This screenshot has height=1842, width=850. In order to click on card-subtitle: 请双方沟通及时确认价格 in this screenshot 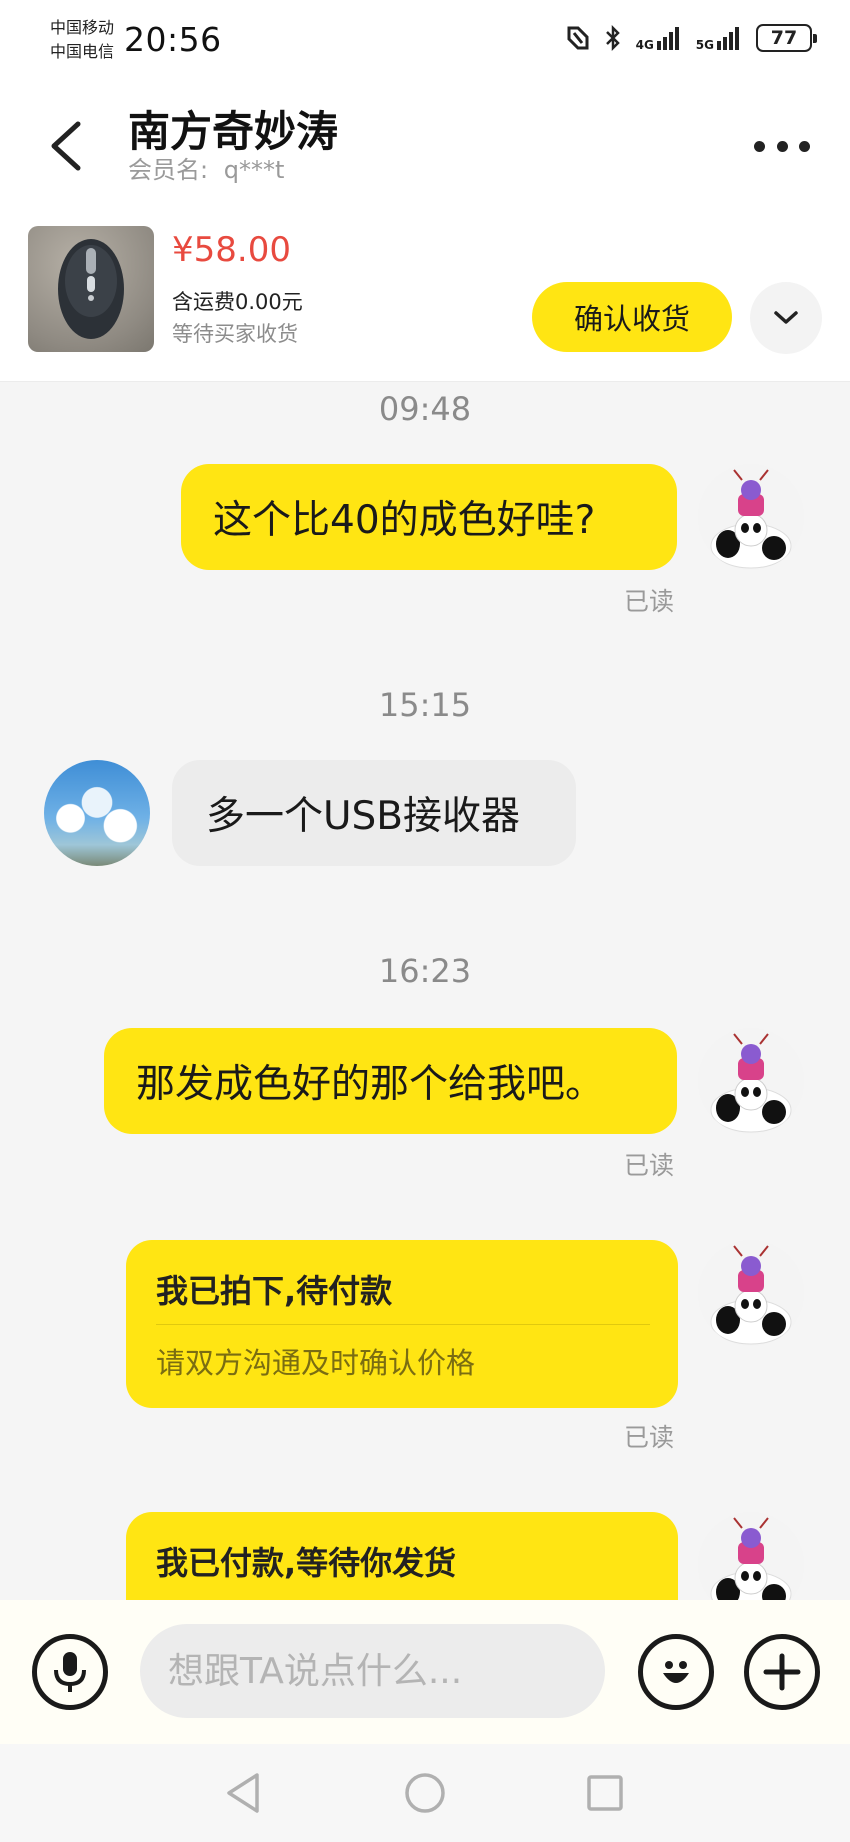, I will do `click(316, 1363)`.